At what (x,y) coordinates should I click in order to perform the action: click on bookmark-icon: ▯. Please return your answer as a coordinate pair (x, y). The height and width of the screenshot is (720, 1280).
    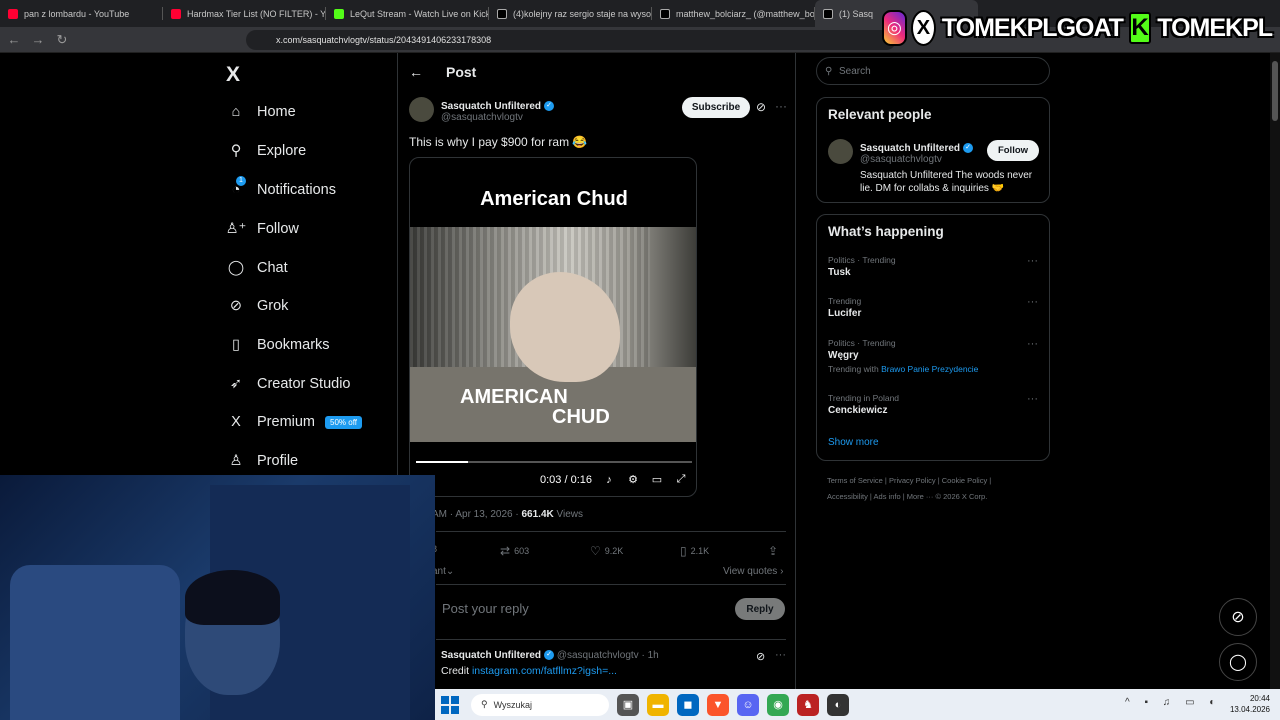
    Looking at the image, I should click on (683, 551).